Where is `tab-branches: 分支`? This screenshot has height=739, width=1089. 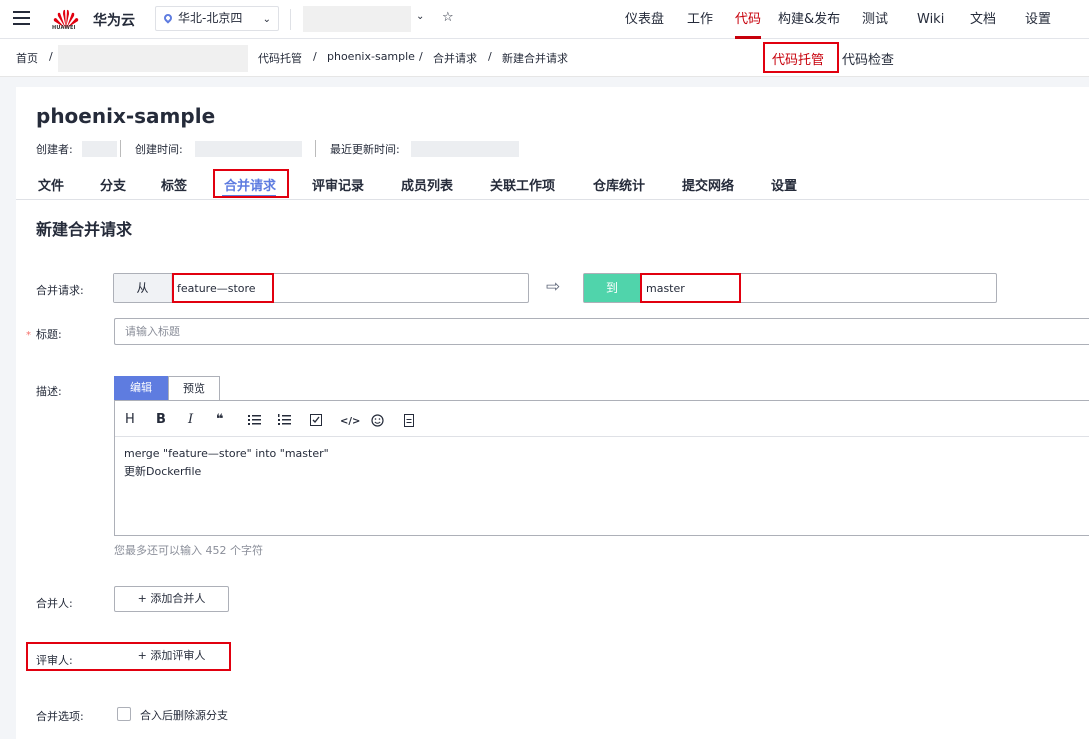 tab-branches: 分支 is located at coordinates (113, 184).